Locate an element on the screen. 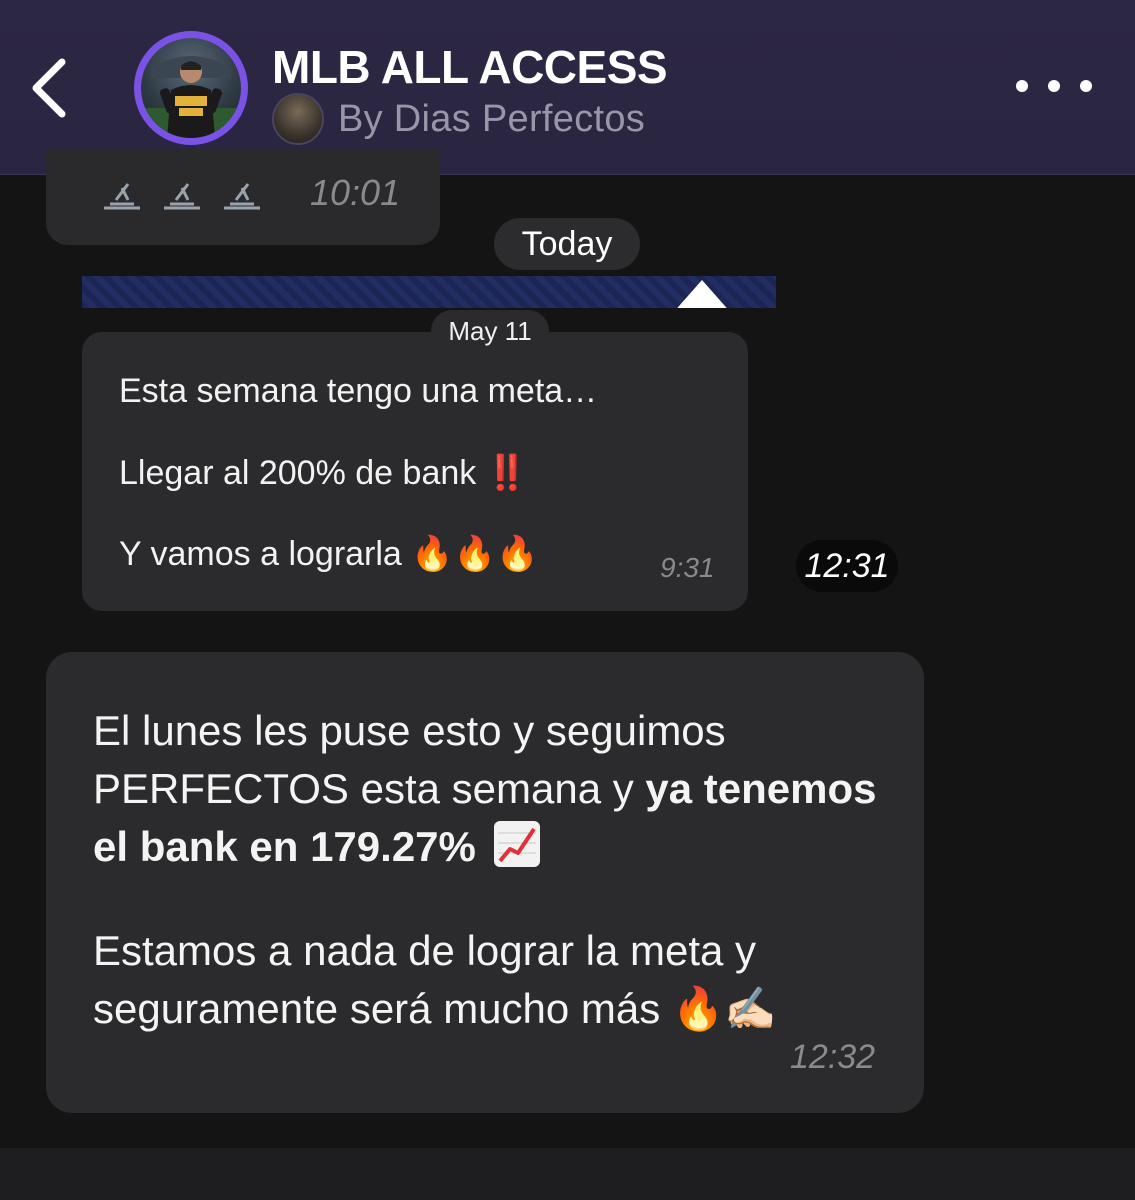 This screenshot has width=1135, height=1200. date-separator: Today is located at coordinates (567, 244).